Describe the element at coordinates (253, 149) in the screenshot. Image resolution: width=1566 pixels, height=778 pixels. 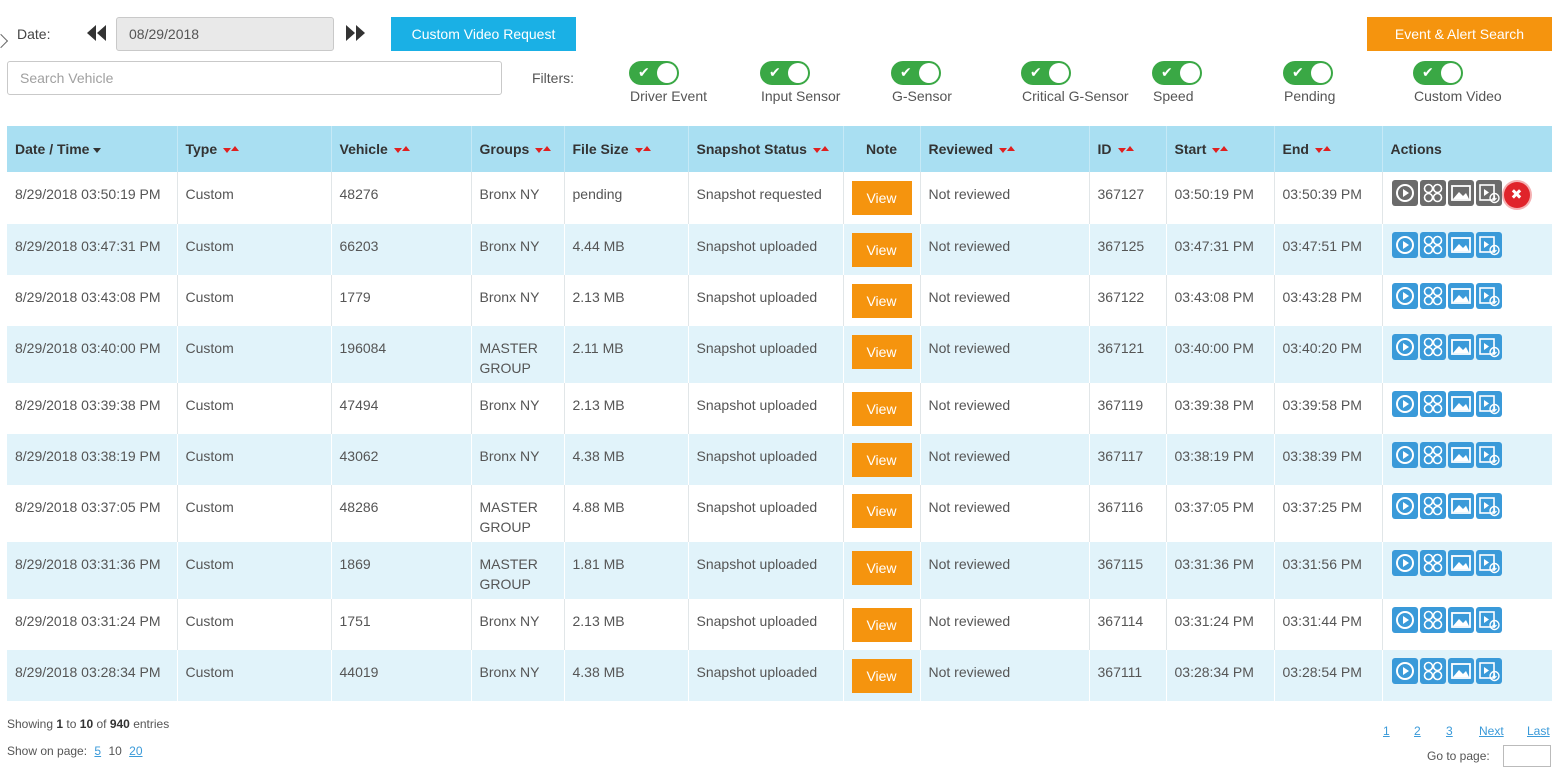
I see `header-type: Type` at that location.